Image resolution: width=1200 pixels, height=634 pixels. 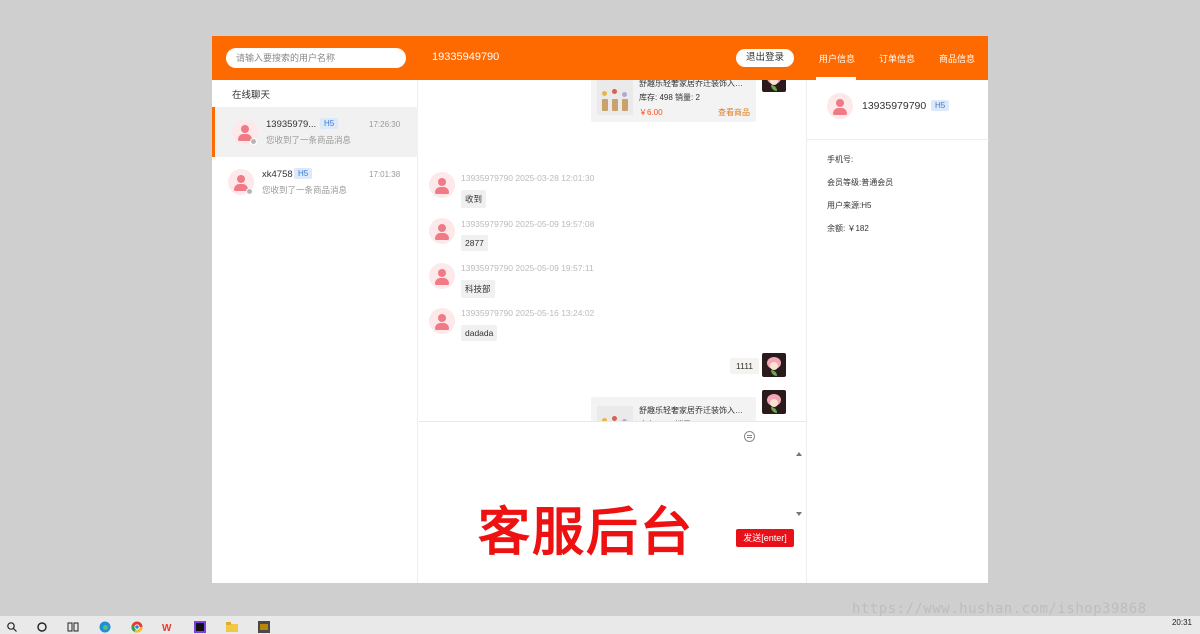 What do you see at coordinates (474, 243) in the screenshot?
I see `message-bubble: 2877` at bounding box center [474, 243].